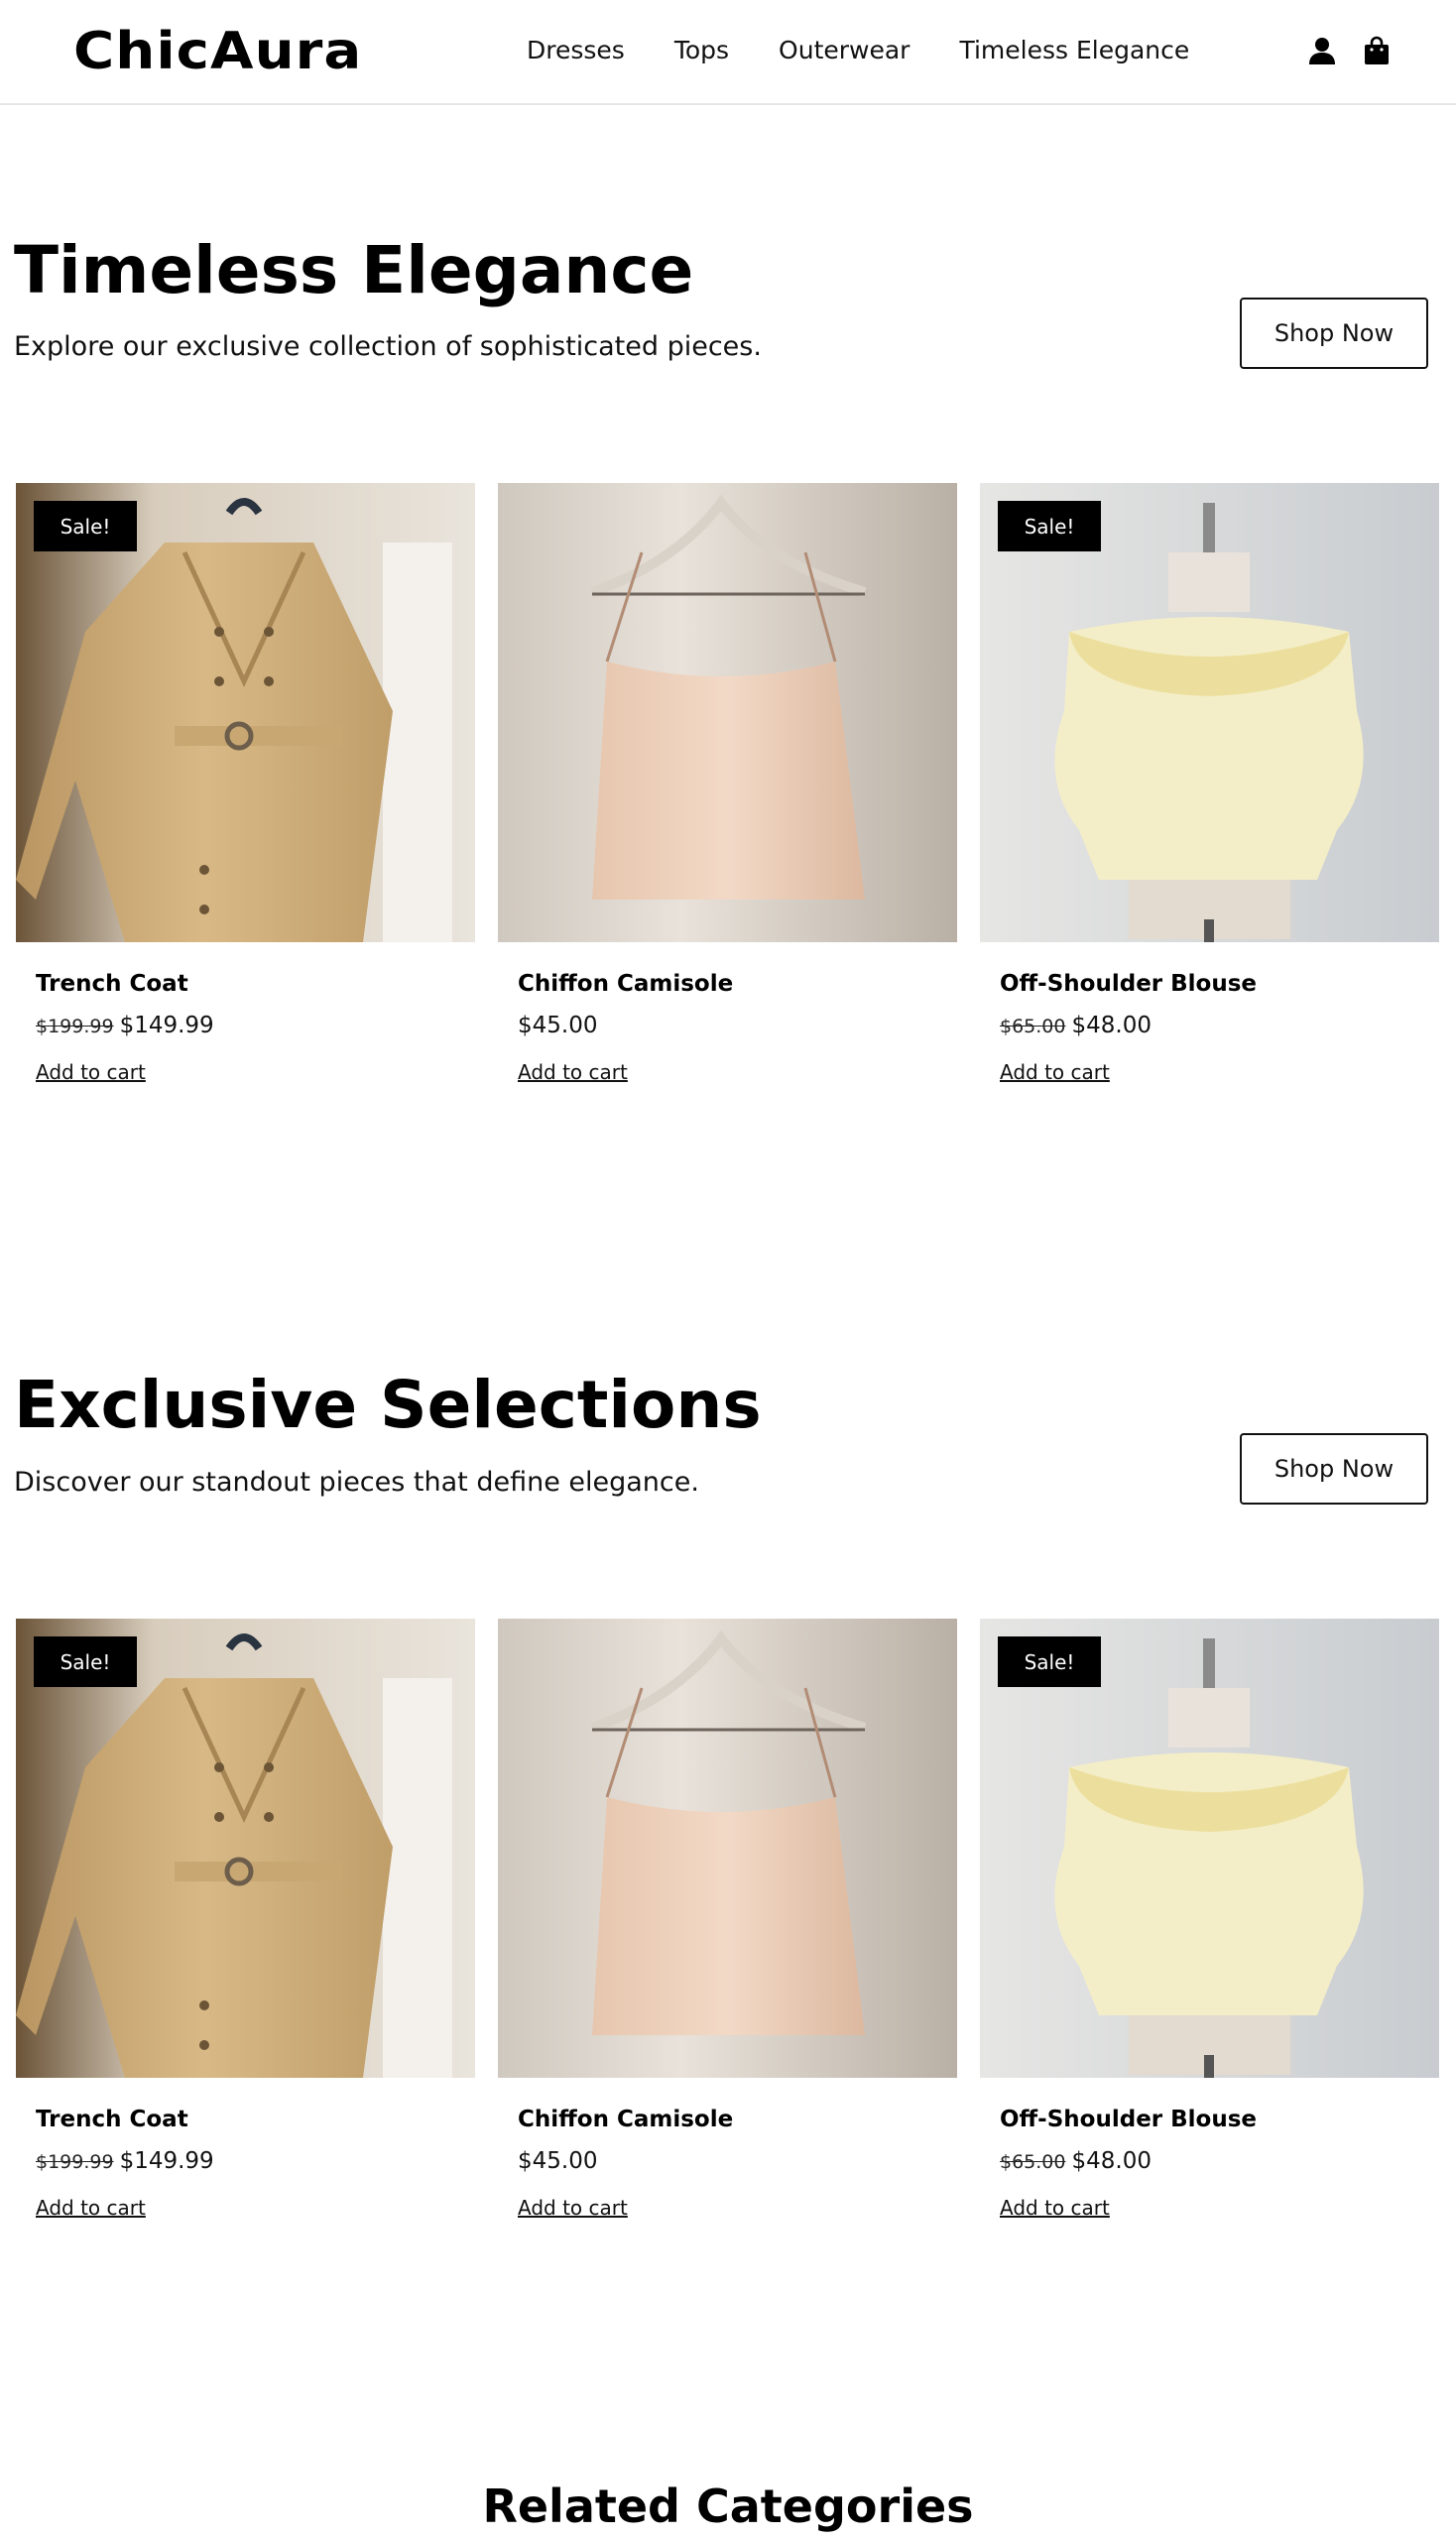 This screenshot has height=2539, width=1456. What do you see at coordinates (1377, 51) in the screenshot?
I see `shopping-bag-icon` at bounding box center [1377, 51].